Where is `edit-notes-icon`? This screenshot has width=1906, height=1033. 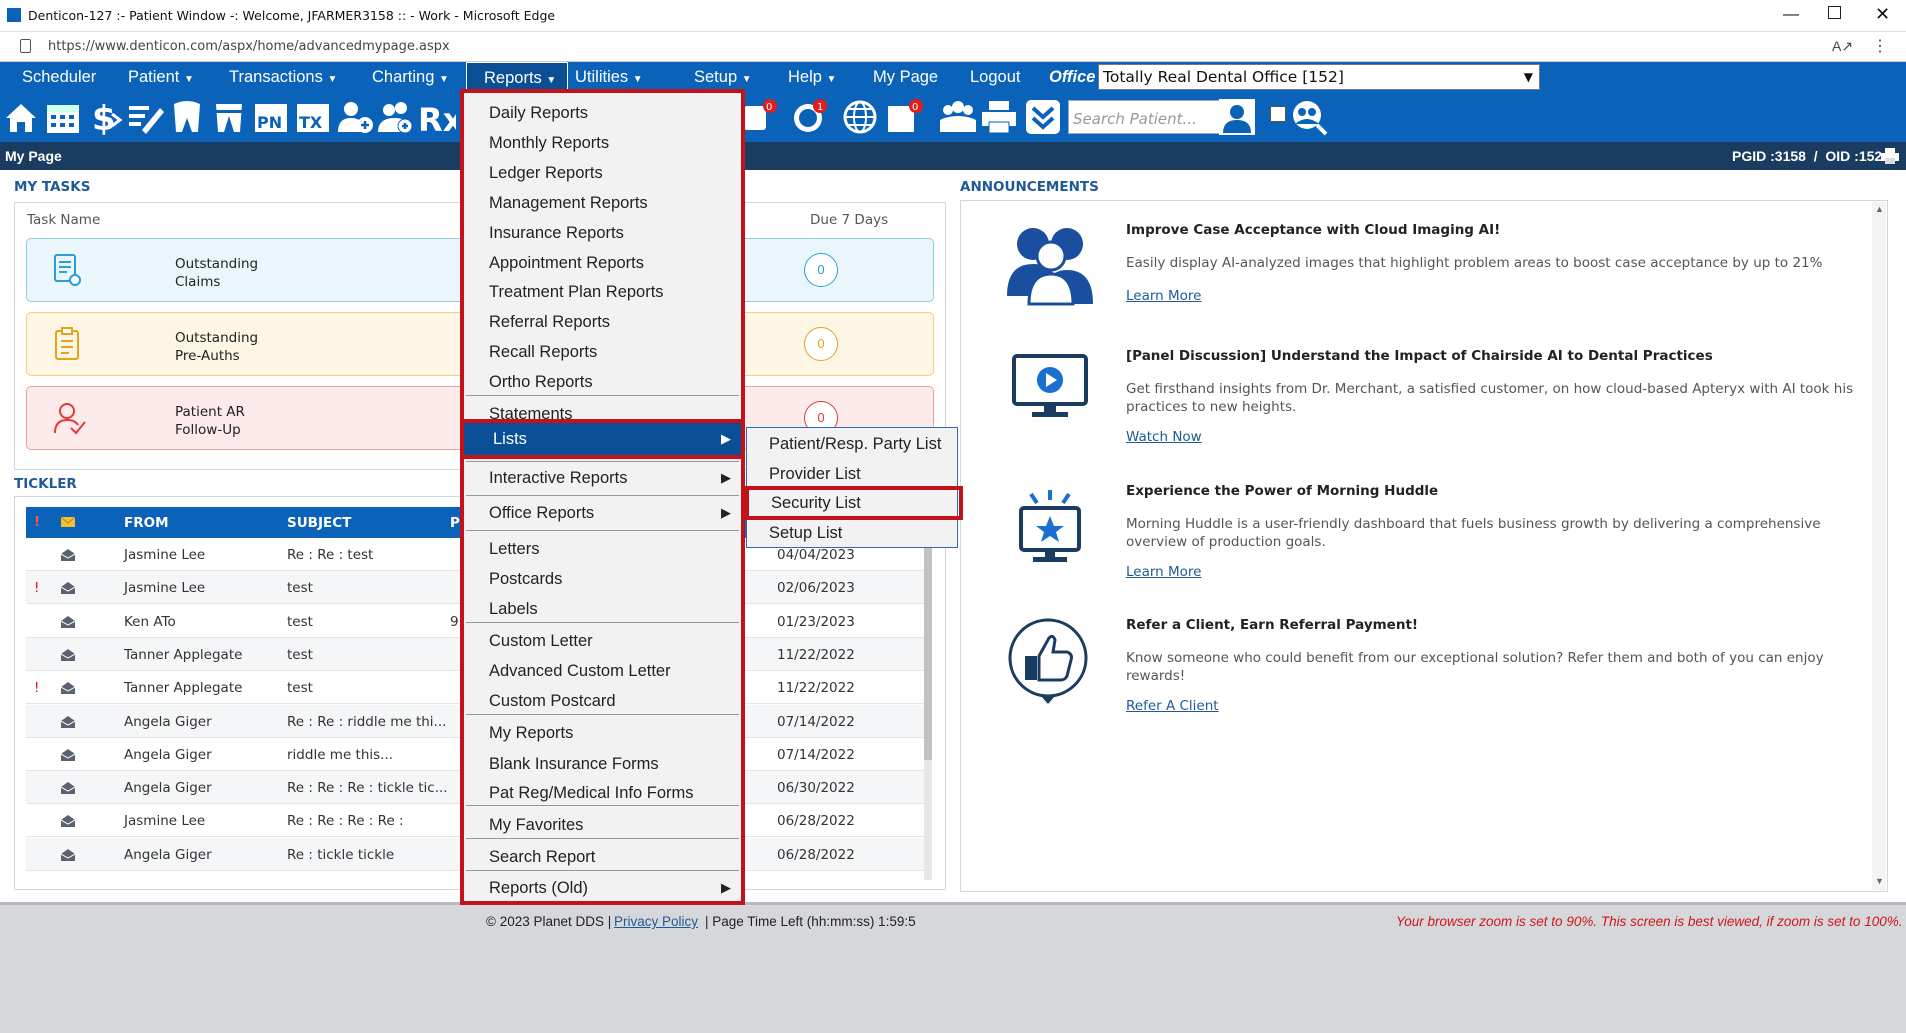 edit-notes-icon is located at coordinates (145, 117).